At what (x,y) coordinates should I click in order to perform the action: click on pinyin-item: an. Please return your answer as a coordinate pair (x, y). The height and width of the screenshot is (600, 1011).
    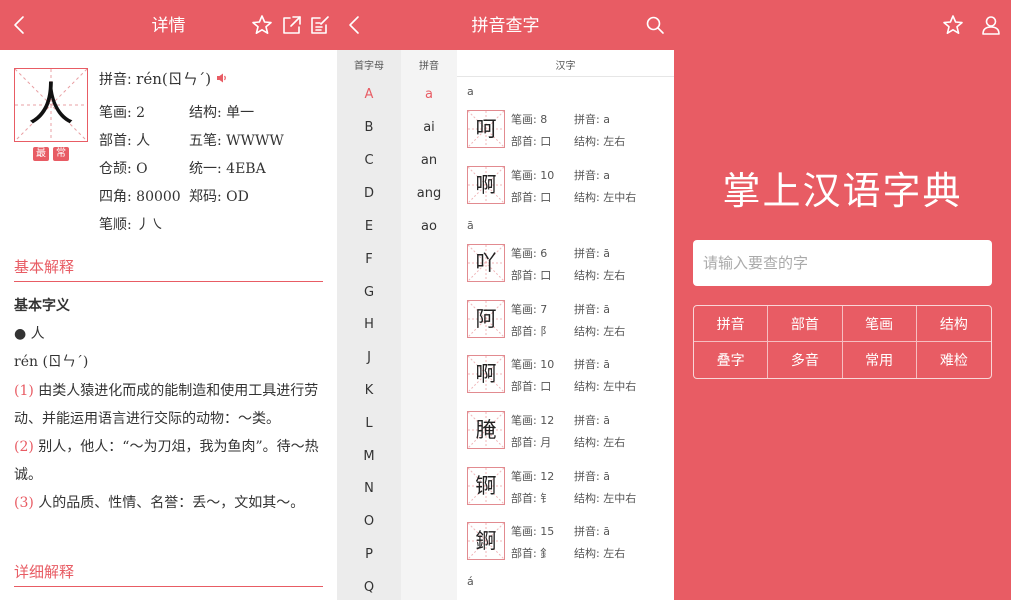
    Looking at the image, I should click on (429, 160).